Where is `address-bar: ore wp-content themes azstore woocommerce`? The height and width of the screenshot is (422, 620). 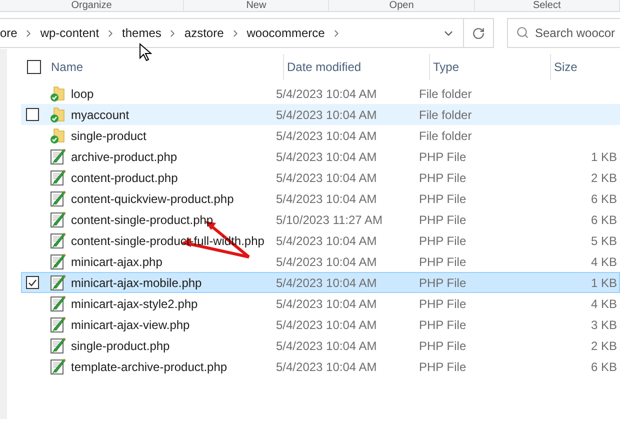
address-bar: ore wp-content themes azstore woocommerce is located at coordinates (247, 33).